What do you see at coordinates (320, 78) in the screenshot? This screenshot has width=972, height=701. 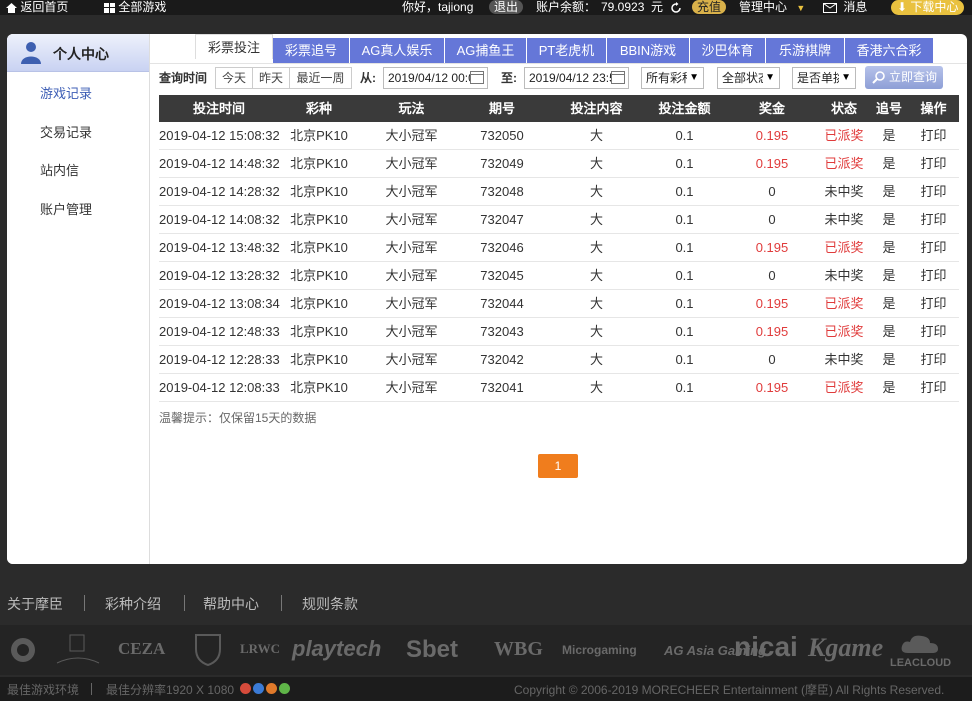 I see `last-week-button: 最近一周` at bounding box center [320, 78].